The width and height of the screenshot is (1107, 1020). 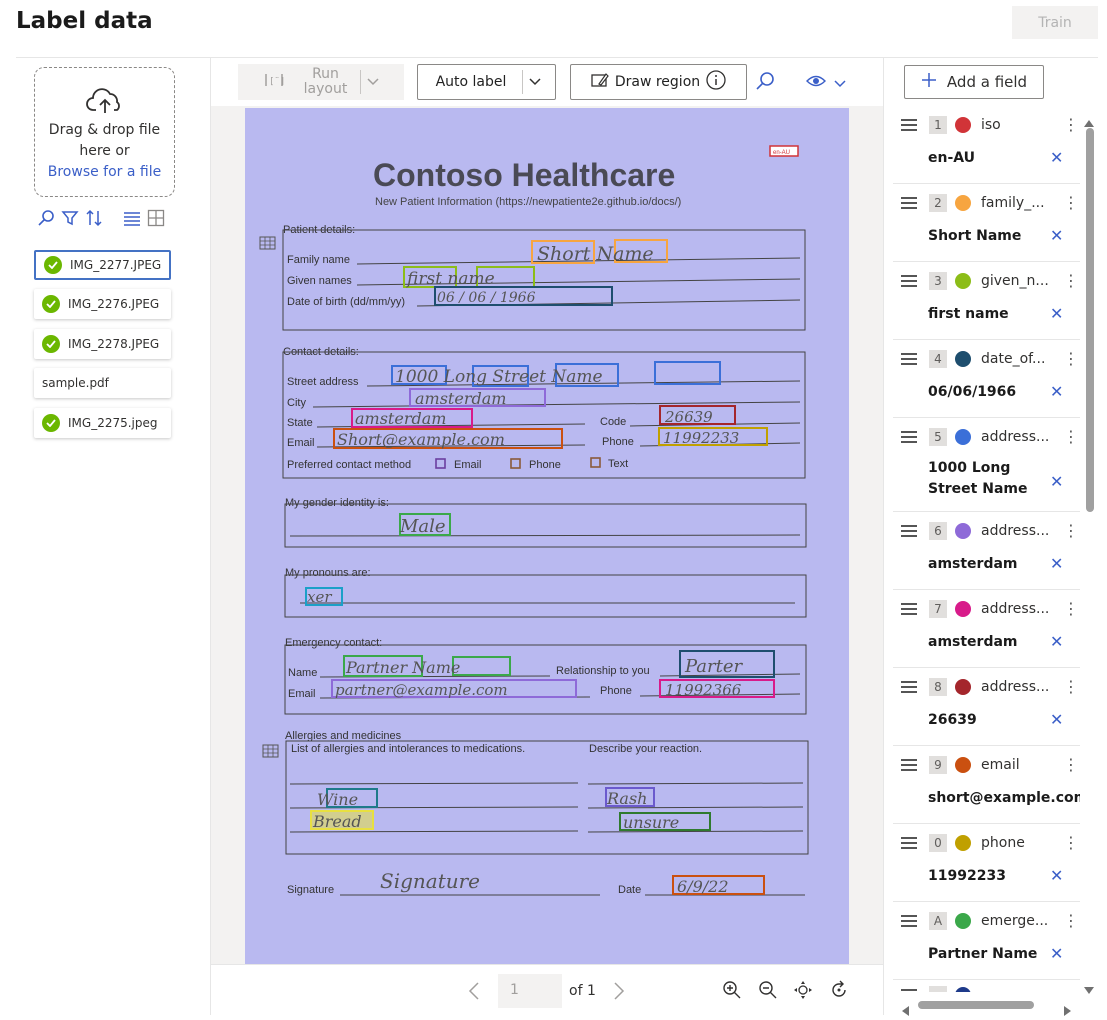 What do you see at coordinates (70, 218) in the screenshot?
I see `filter-icon` at bounding box center [70, 218].